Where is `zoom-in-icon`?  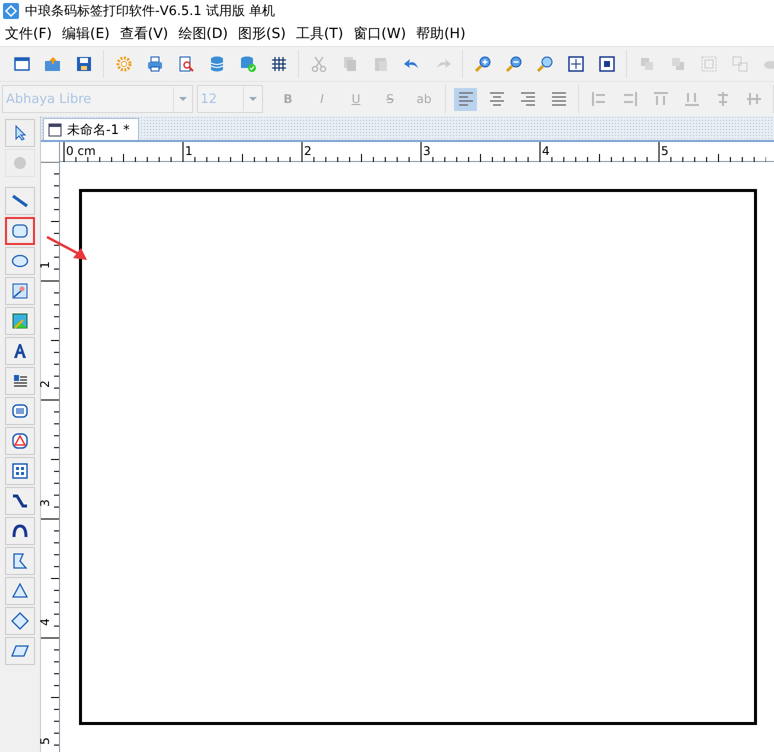
zoom-in-icon is located at coordinates (483, 64).